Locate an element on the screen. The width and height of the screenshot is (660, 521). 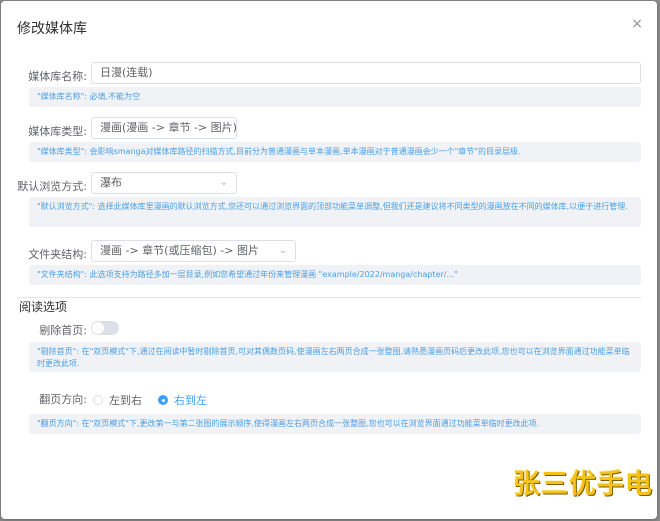
radio-left-to-right: 左到右 is located at coordinates (117, 400).